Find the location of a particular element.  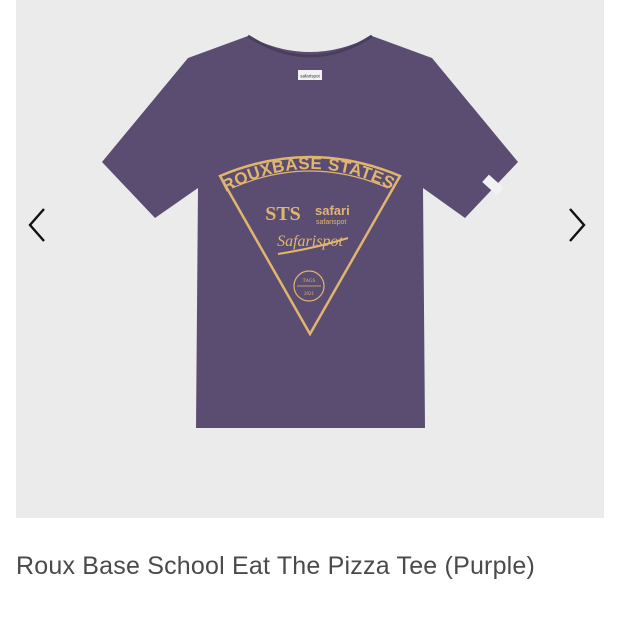

print-brand-text: safari is located at coordinates (332, 210).